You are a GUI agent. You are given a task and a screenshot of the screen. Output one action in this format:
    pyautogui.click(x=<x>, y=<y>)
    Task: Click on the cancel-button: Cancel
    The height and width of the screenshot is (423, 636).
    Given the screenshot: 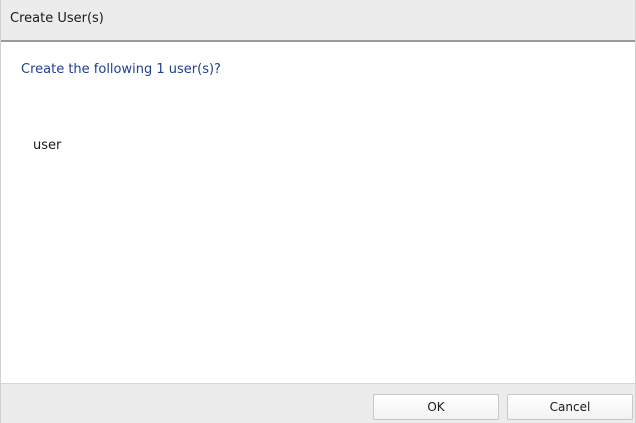 What is the action you would take?
    pyautogui.click(x=570, y=407)
    